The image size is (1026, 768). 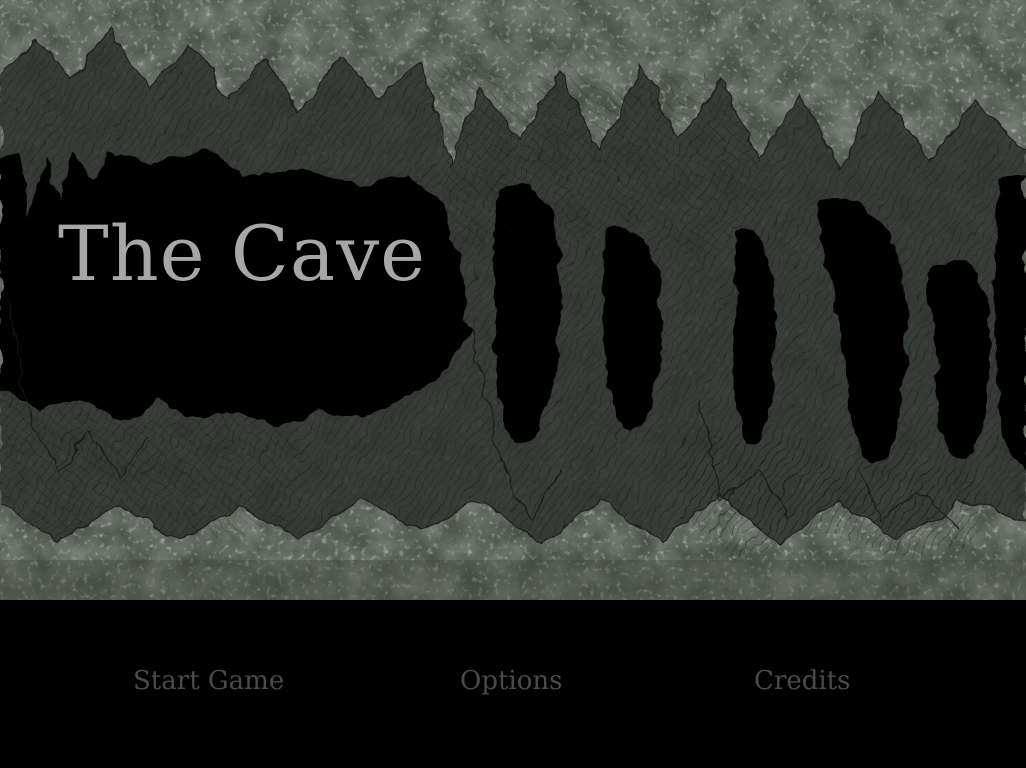 I want to click on game-title: The Cave, so click(x=242, y=253).